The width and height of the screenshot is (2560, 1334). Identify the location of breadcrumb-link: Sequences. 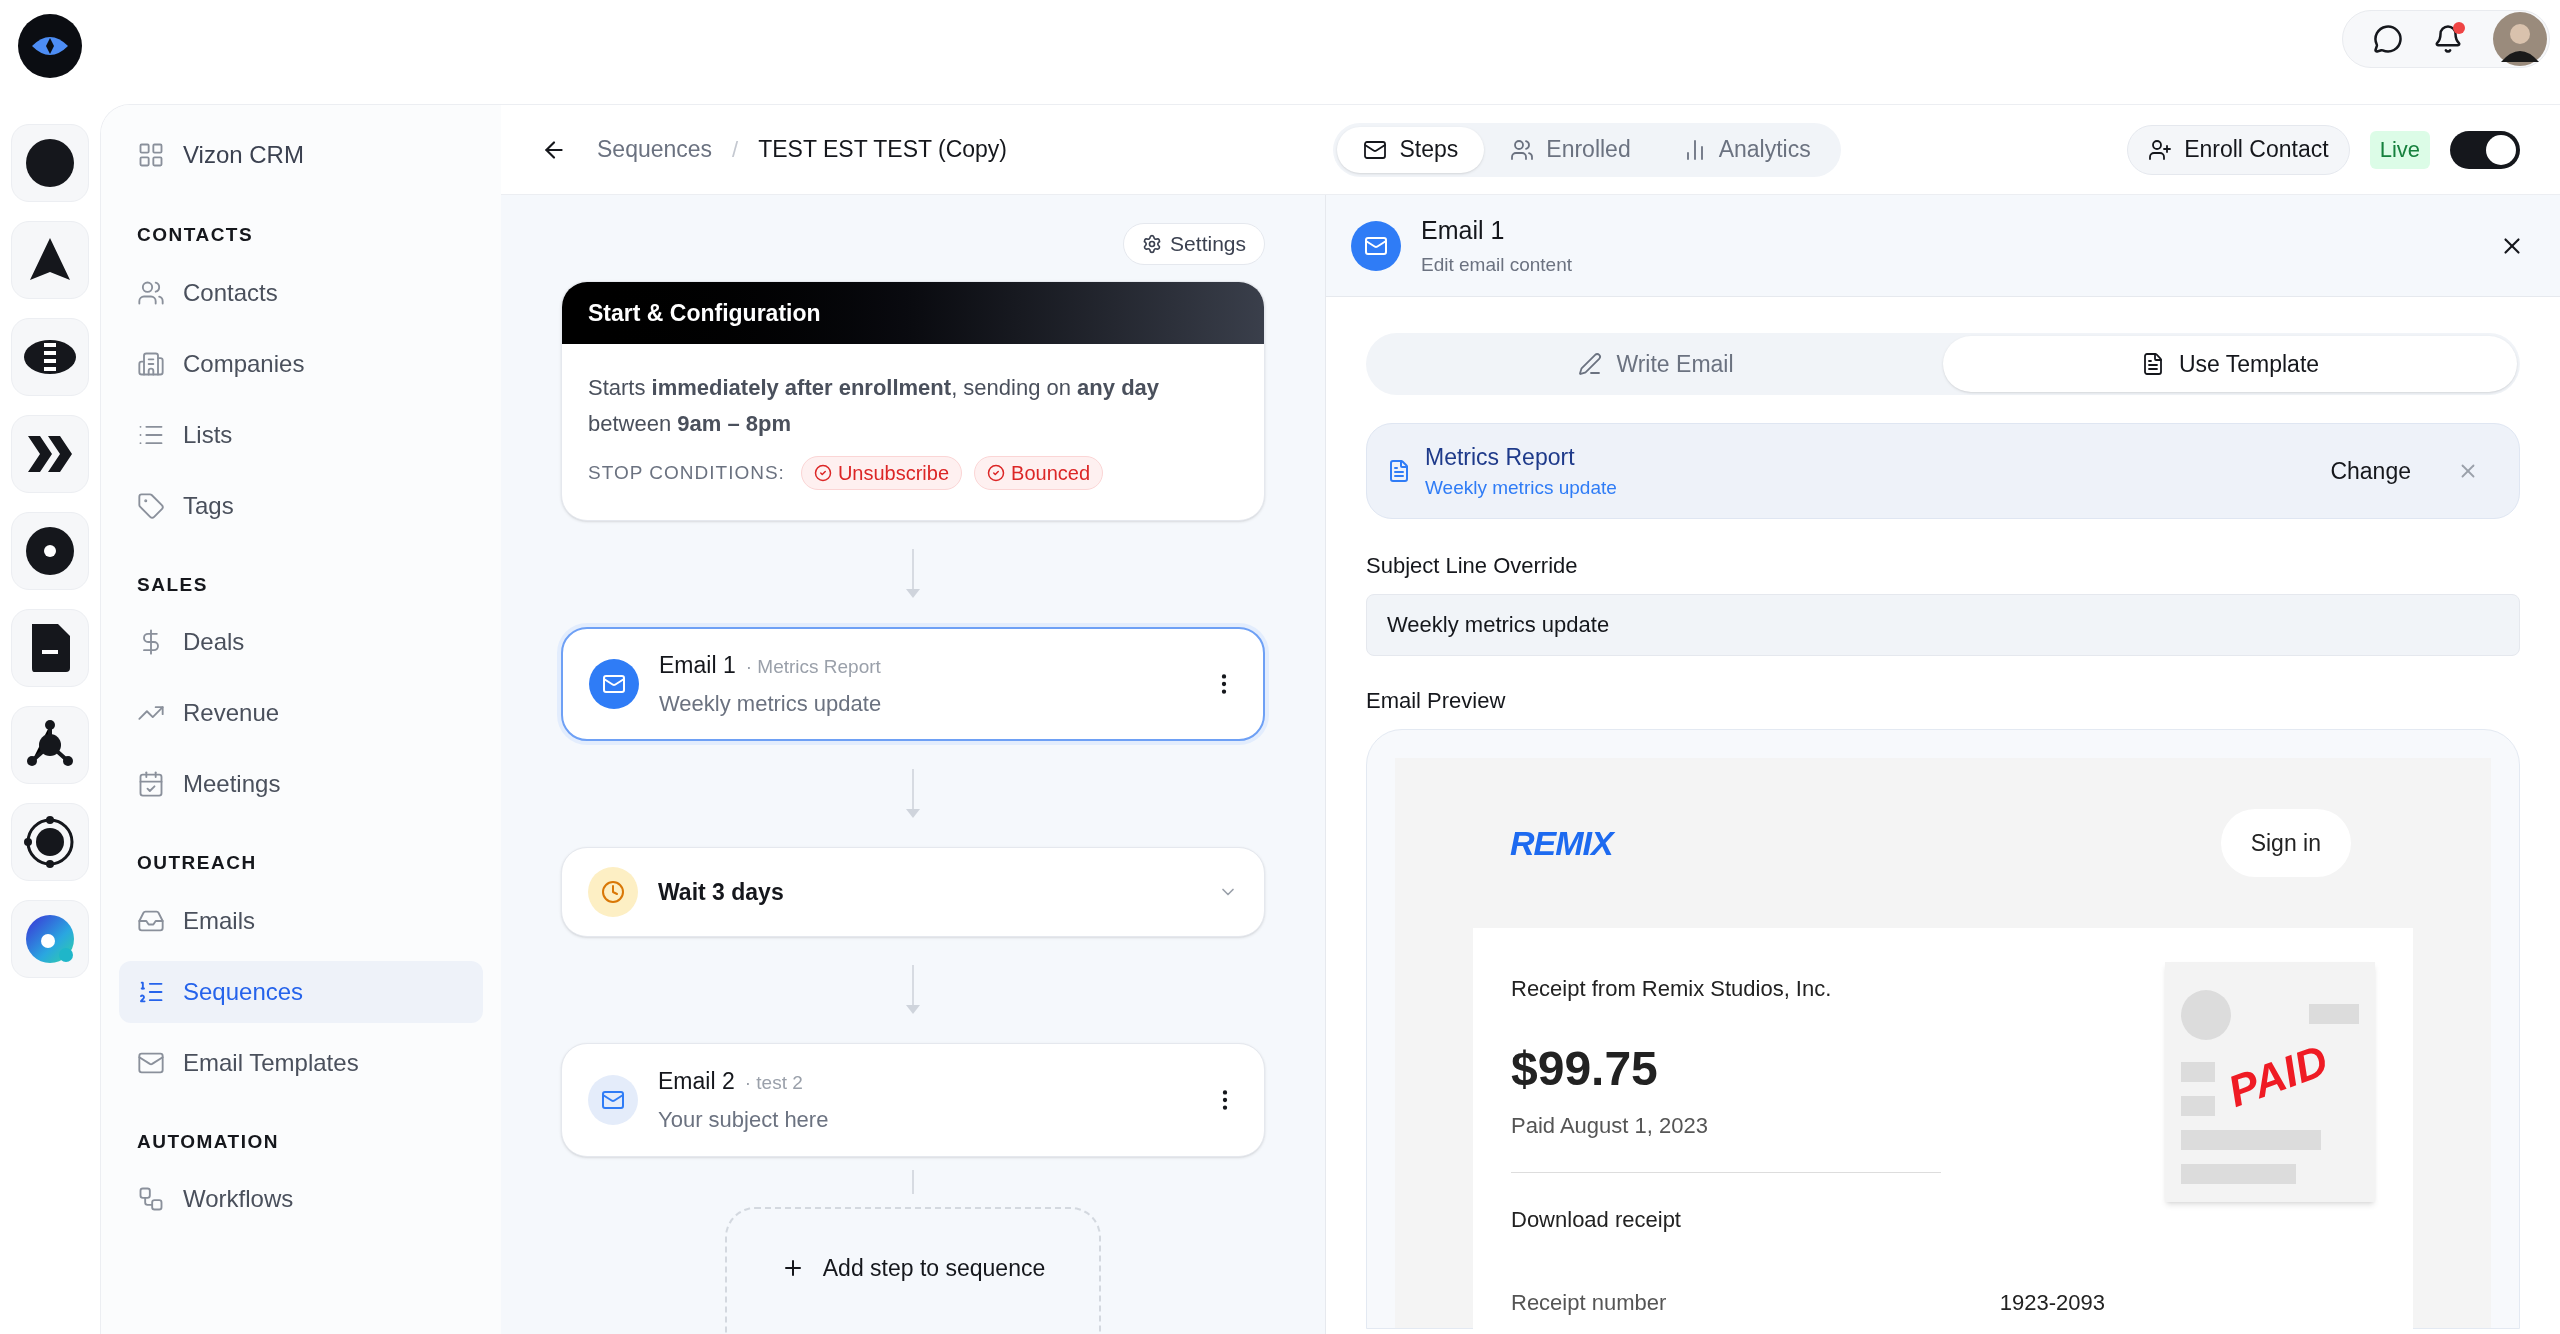
(655, 149).